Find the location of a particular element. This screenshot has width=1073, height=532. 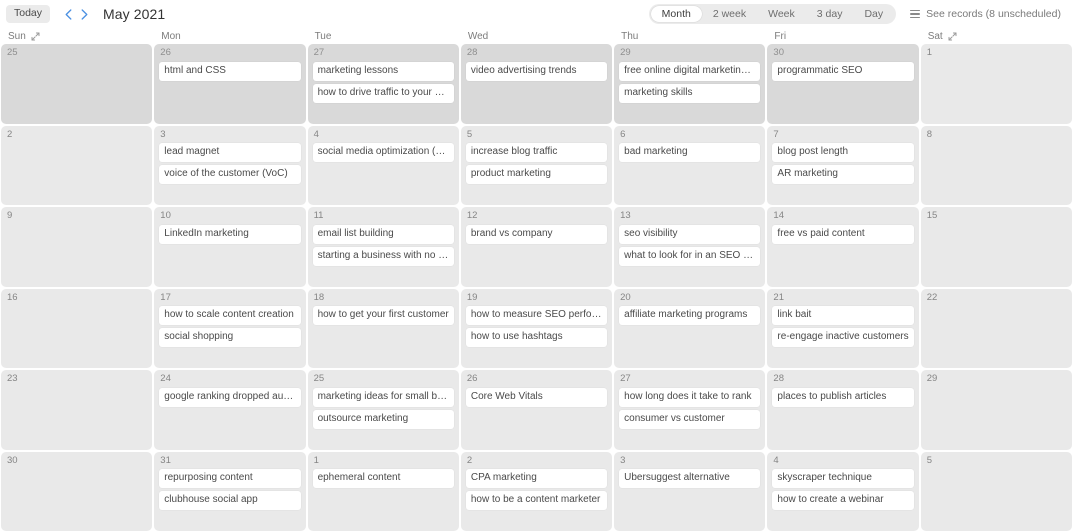

day-cell: 2 is located at coordinates (77, 165).